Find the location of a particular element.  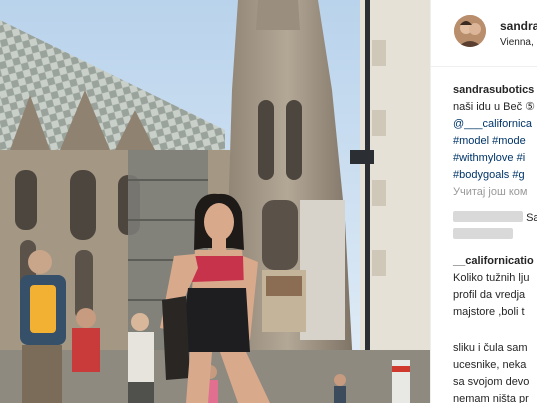

caption-hashtags: #model #mode is located at coordinates (494, 141).